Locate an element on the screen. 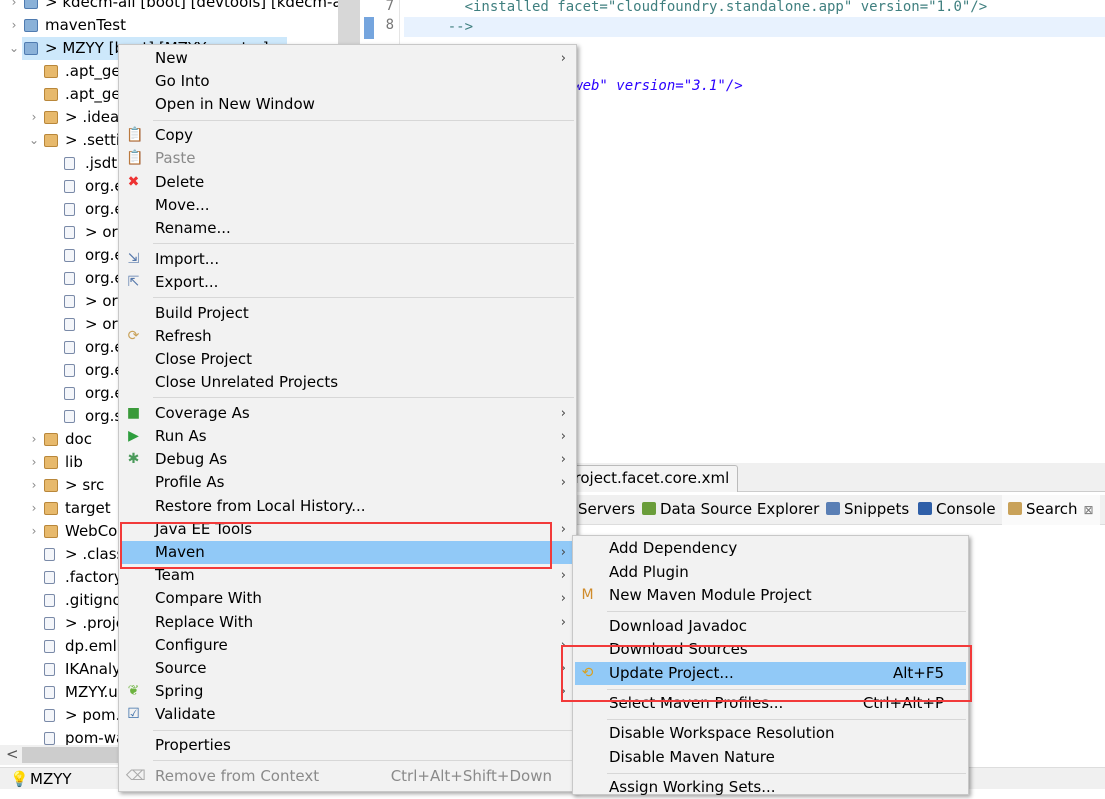 The height and width of the screenshot is (799, 1105). spring-icon: ❦ is located at coordinates (133, 691).